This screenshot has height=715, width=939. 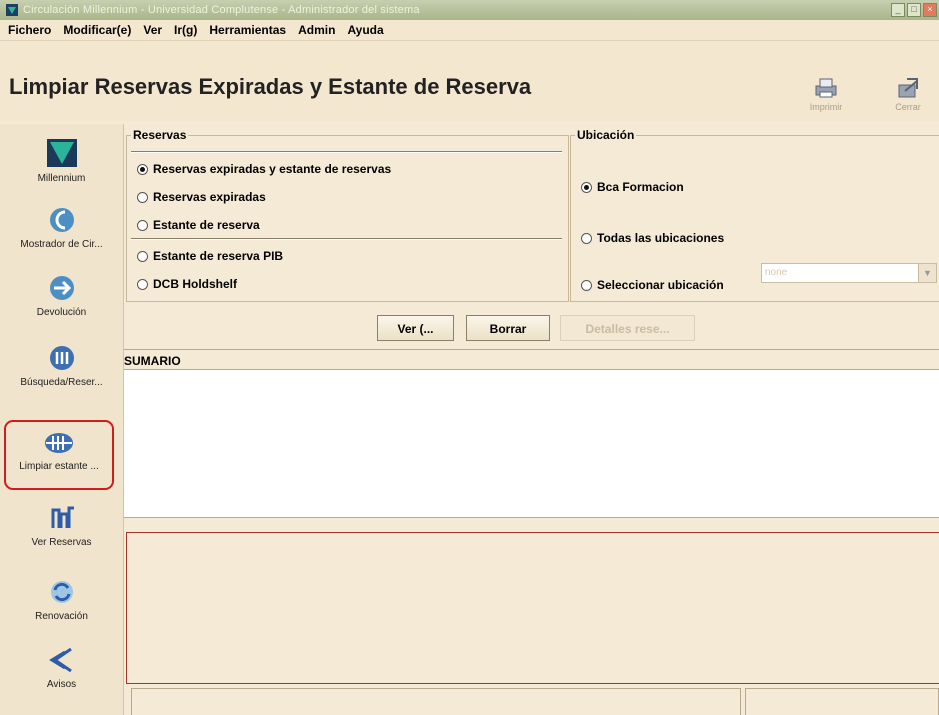 I want to click on radio-reservas-expiradas-estante: Reservas expiradas y estante de reservas, so click(x=264, y=169).